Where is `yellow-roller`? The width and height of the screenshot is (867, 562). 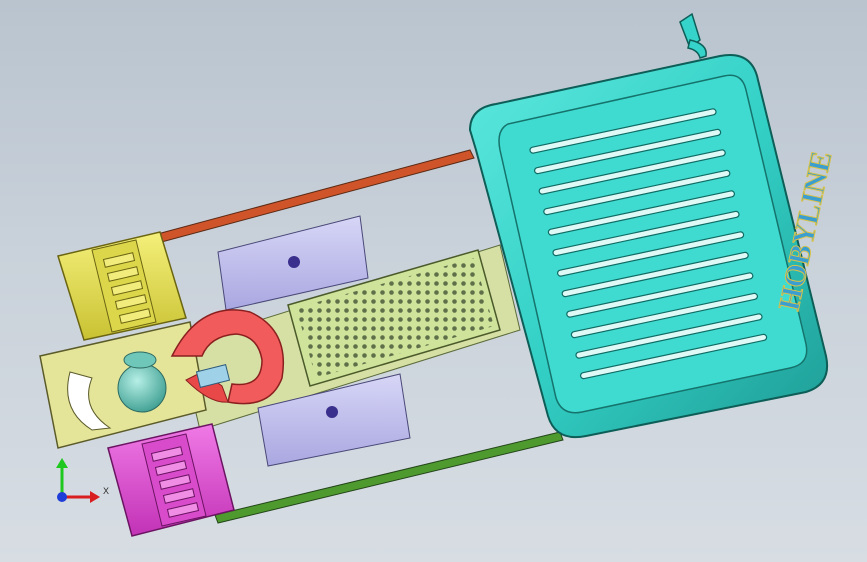
yellow-roller is located at coordinates (122, 286).